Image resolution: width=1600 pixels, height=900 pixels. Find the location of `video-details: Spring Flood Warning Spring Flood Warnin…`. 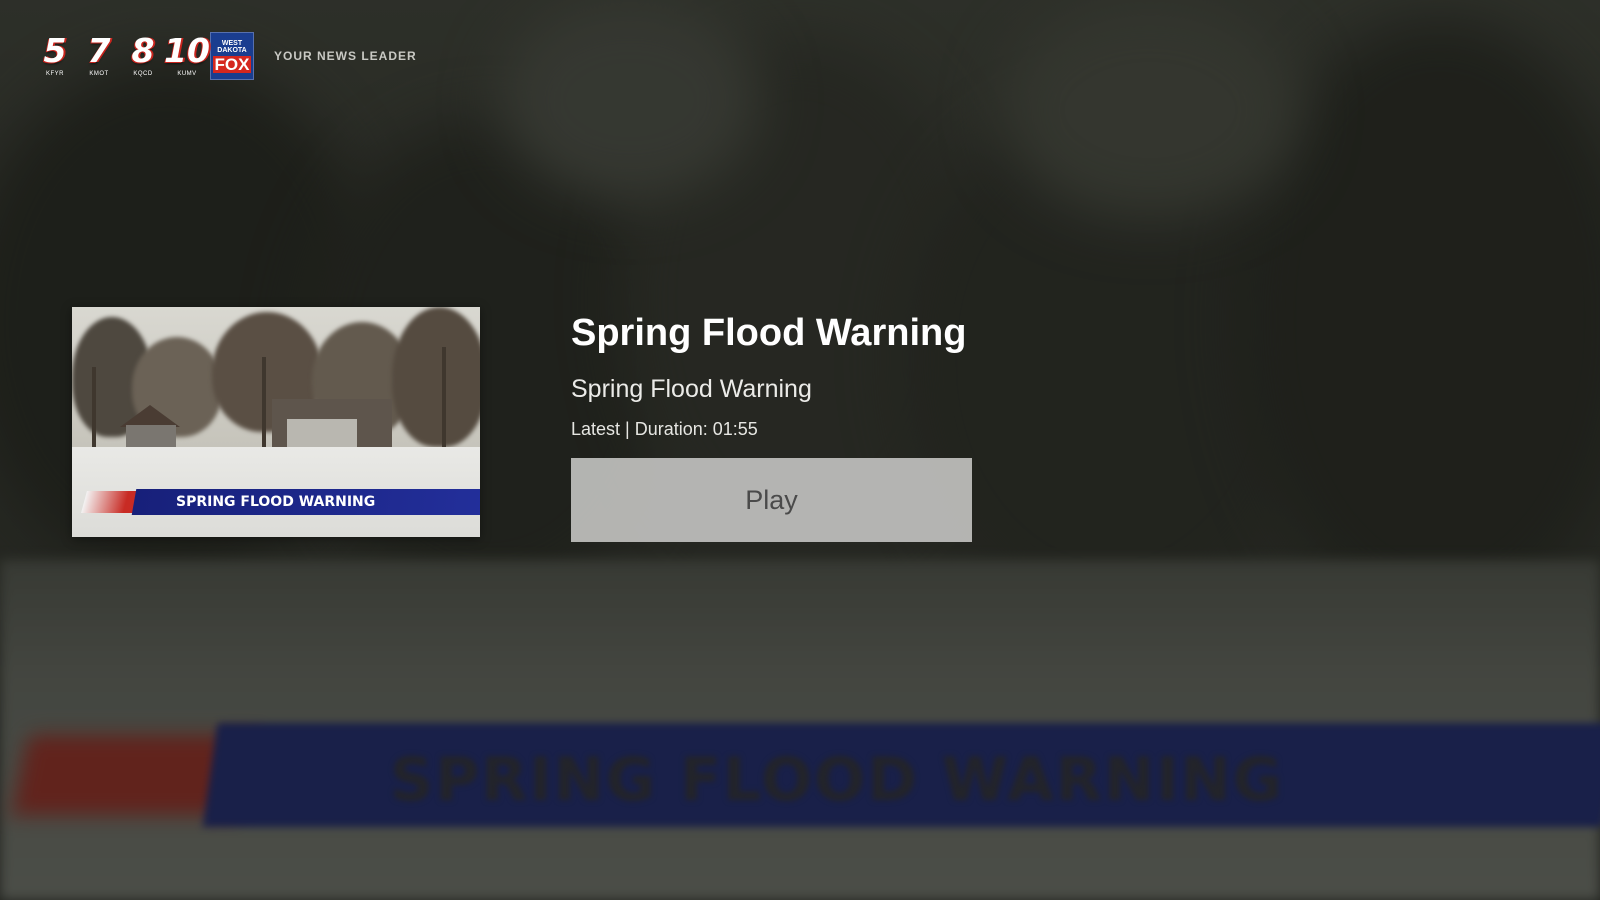

video-details: Spring Flood Warning Spring Flood Warnin… is located at coordinates (773, 425).